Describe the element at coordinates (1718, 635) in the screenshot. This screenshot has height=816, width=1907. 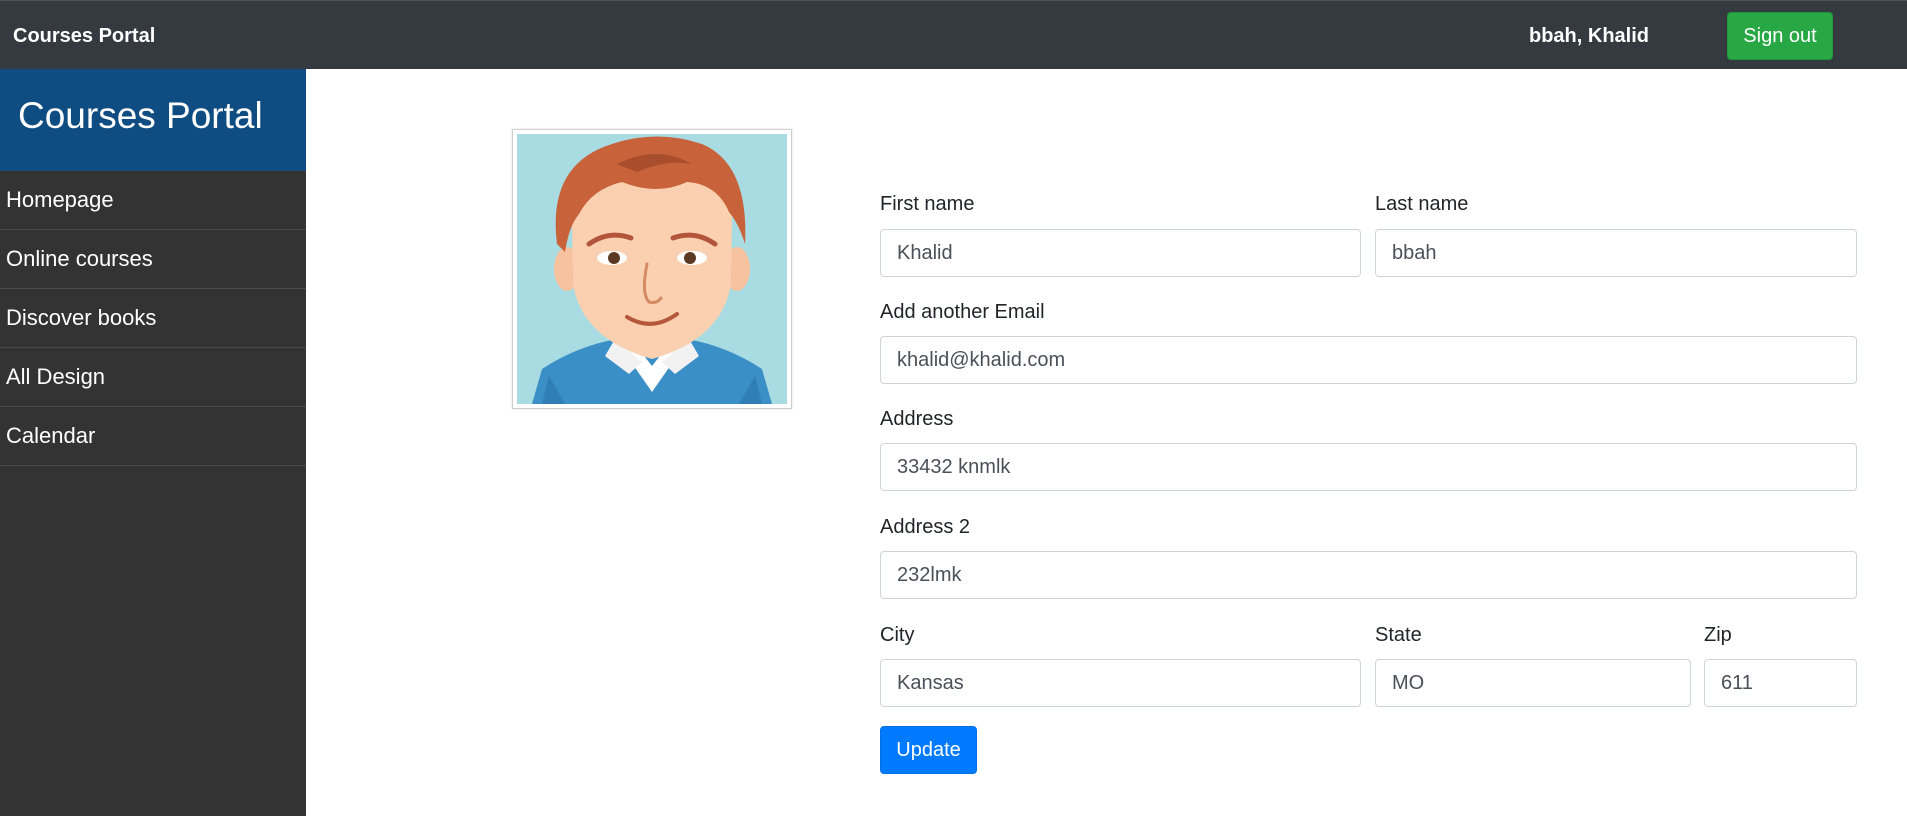
I see `zip-label: Zip` at that location.